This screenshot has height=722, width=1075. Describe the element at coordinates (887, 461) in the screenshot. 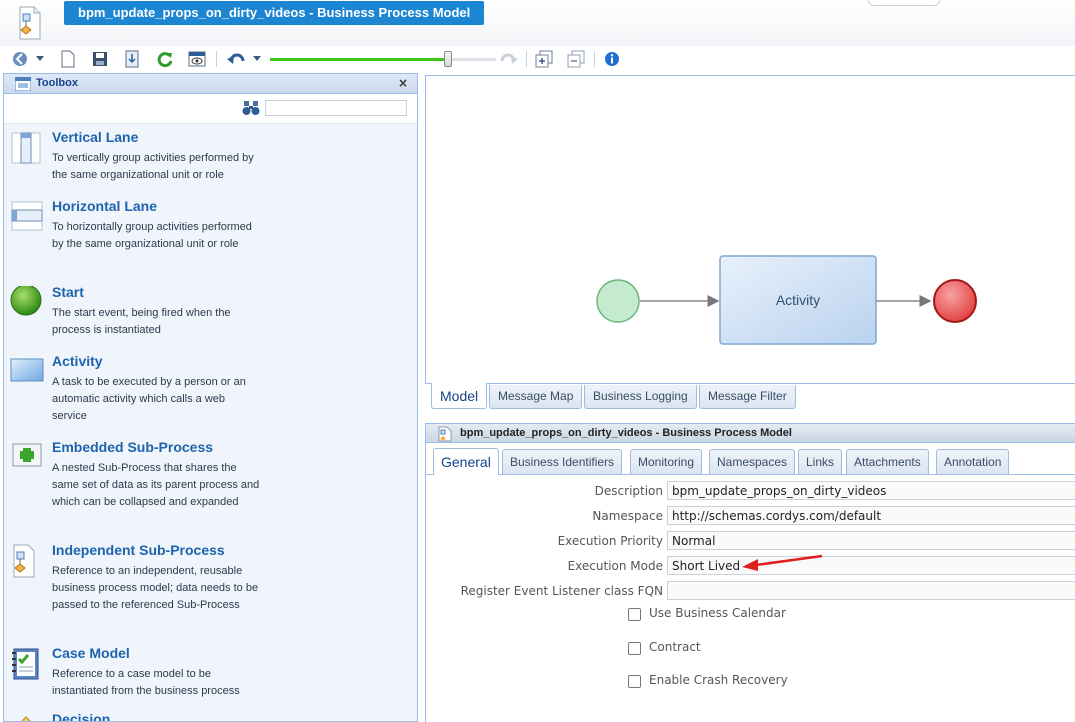

I see `tab-attachments: Attachments` at that location.